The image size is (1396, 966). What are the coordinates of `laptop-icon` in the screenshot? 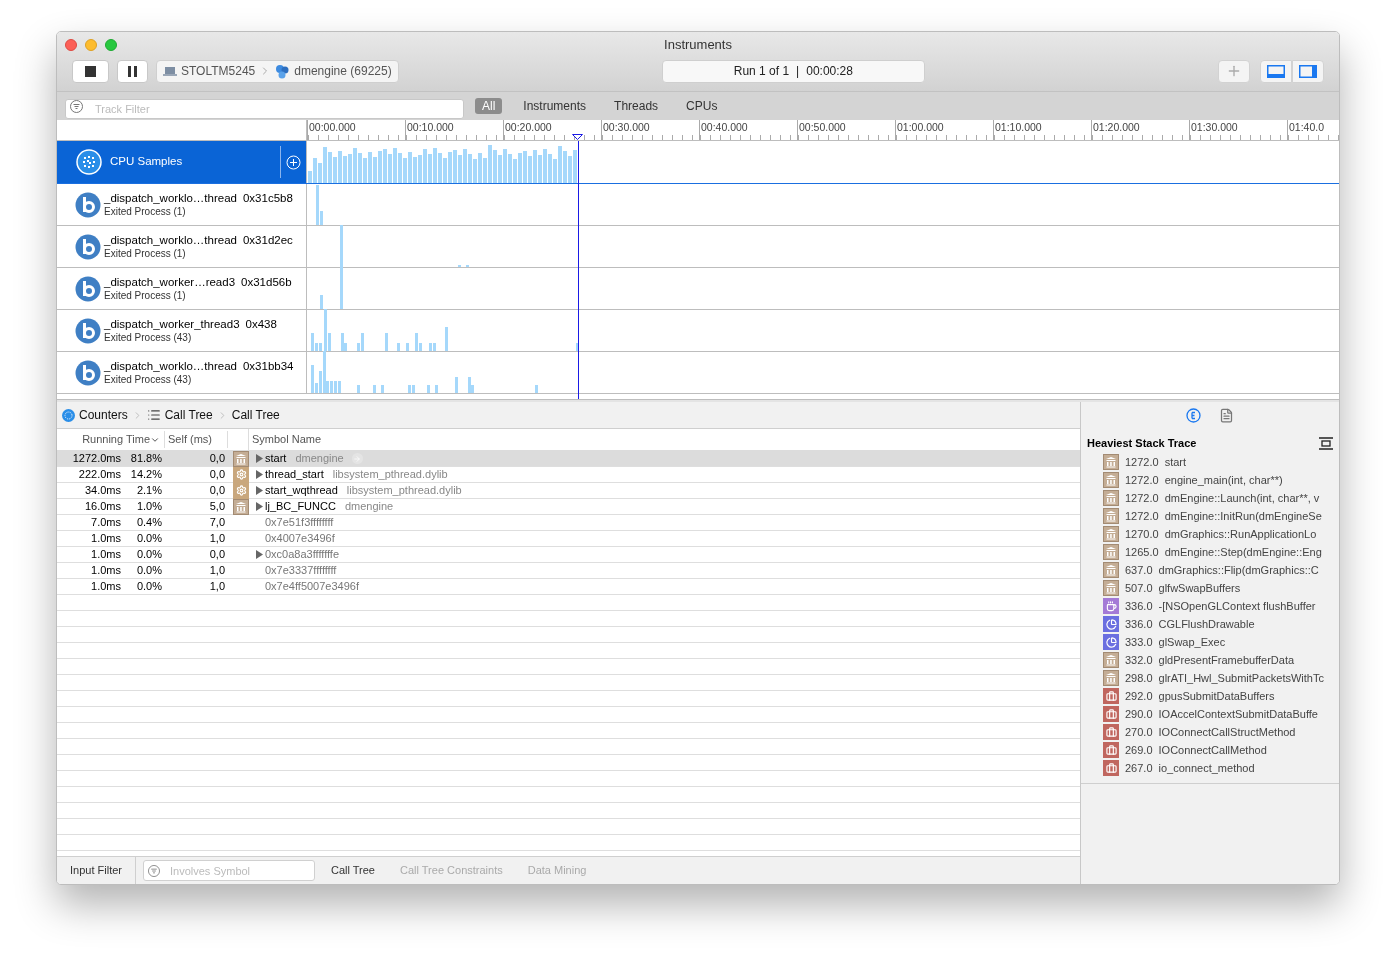 It's located at (170, 71).